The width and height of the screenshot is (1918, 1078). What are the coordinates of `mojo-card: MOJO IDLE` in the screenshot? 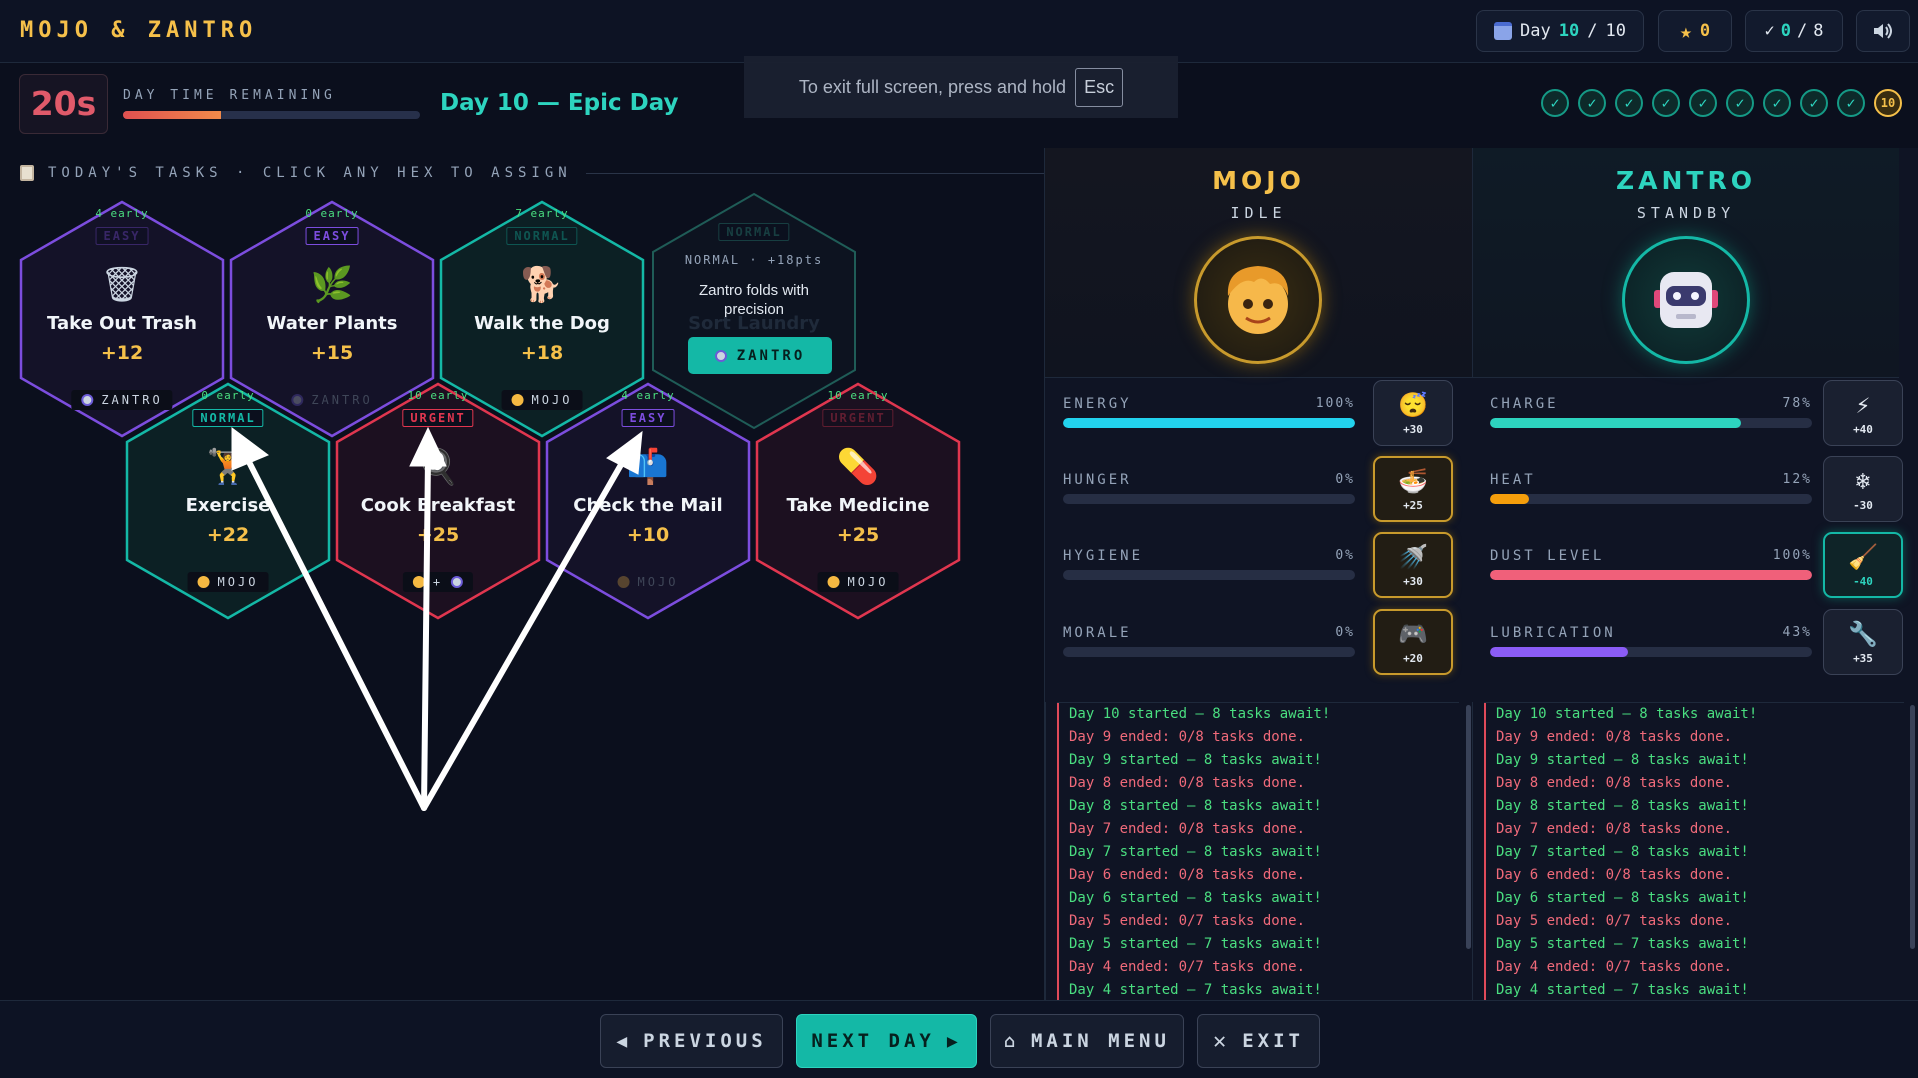 It's located at (1258, 263).